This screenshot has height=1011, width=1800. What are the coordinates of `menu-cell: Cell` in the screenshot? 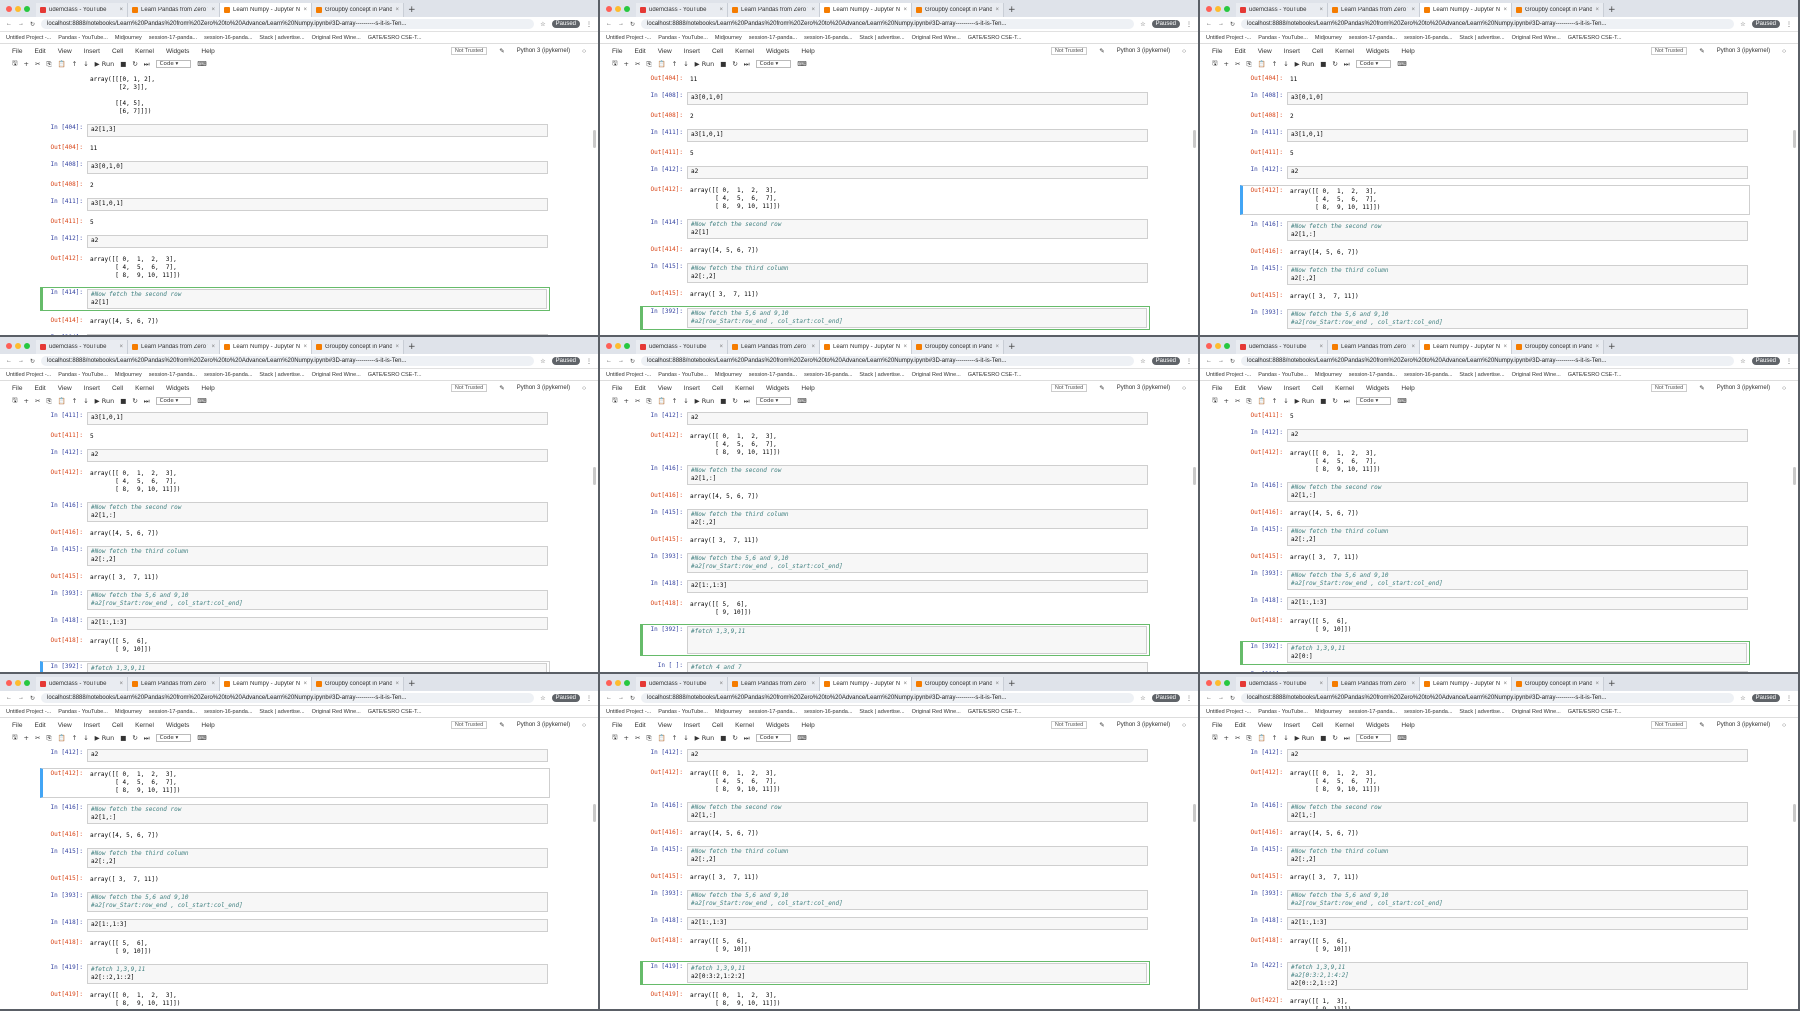 It's located at (1317, 725).